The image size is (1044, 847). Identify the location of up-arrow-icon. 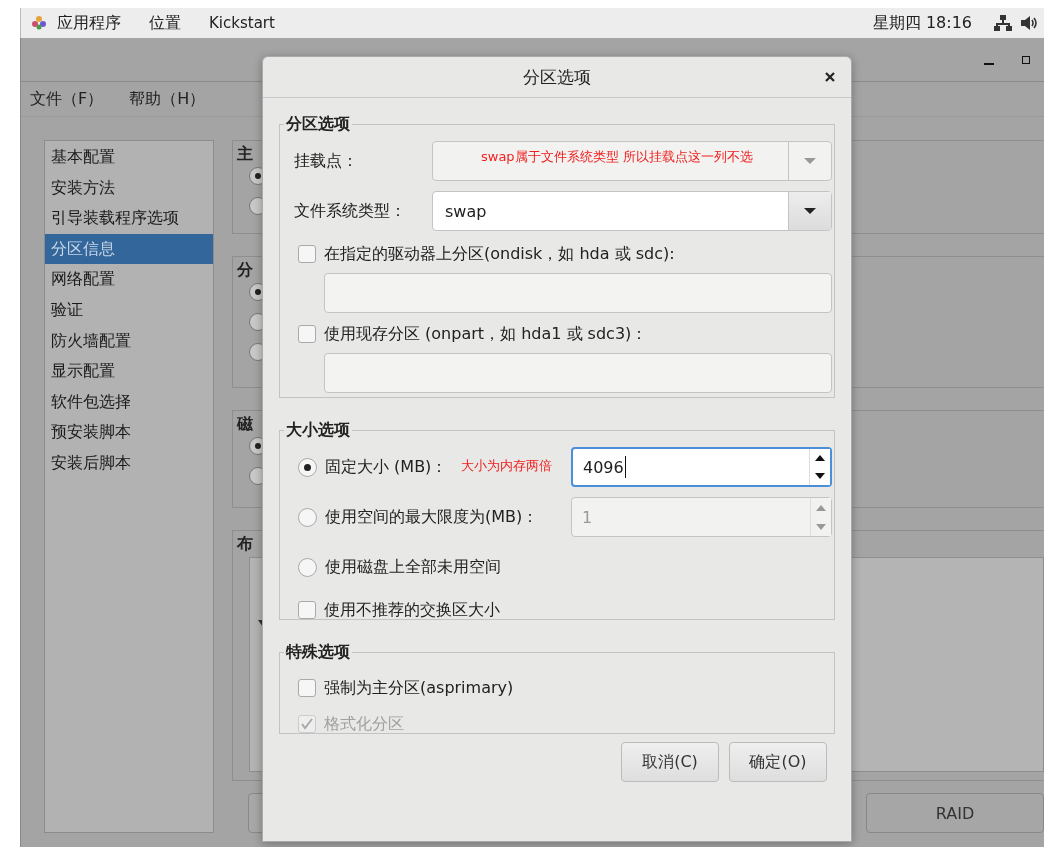
(820, 458).